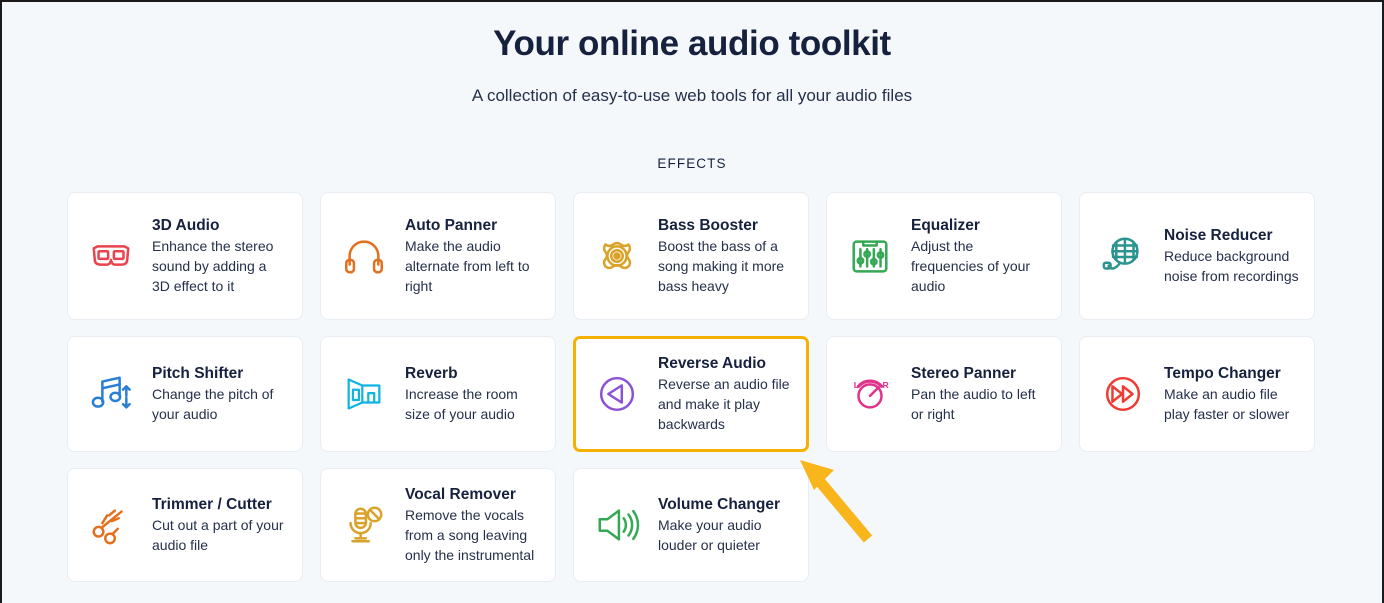 The width and height of the screenshot is (1384, 603). What do you see at coordinates (431, 373) in the screenshot?
I see `tool-card-title: Reverb` at bounding box center [431, 373].